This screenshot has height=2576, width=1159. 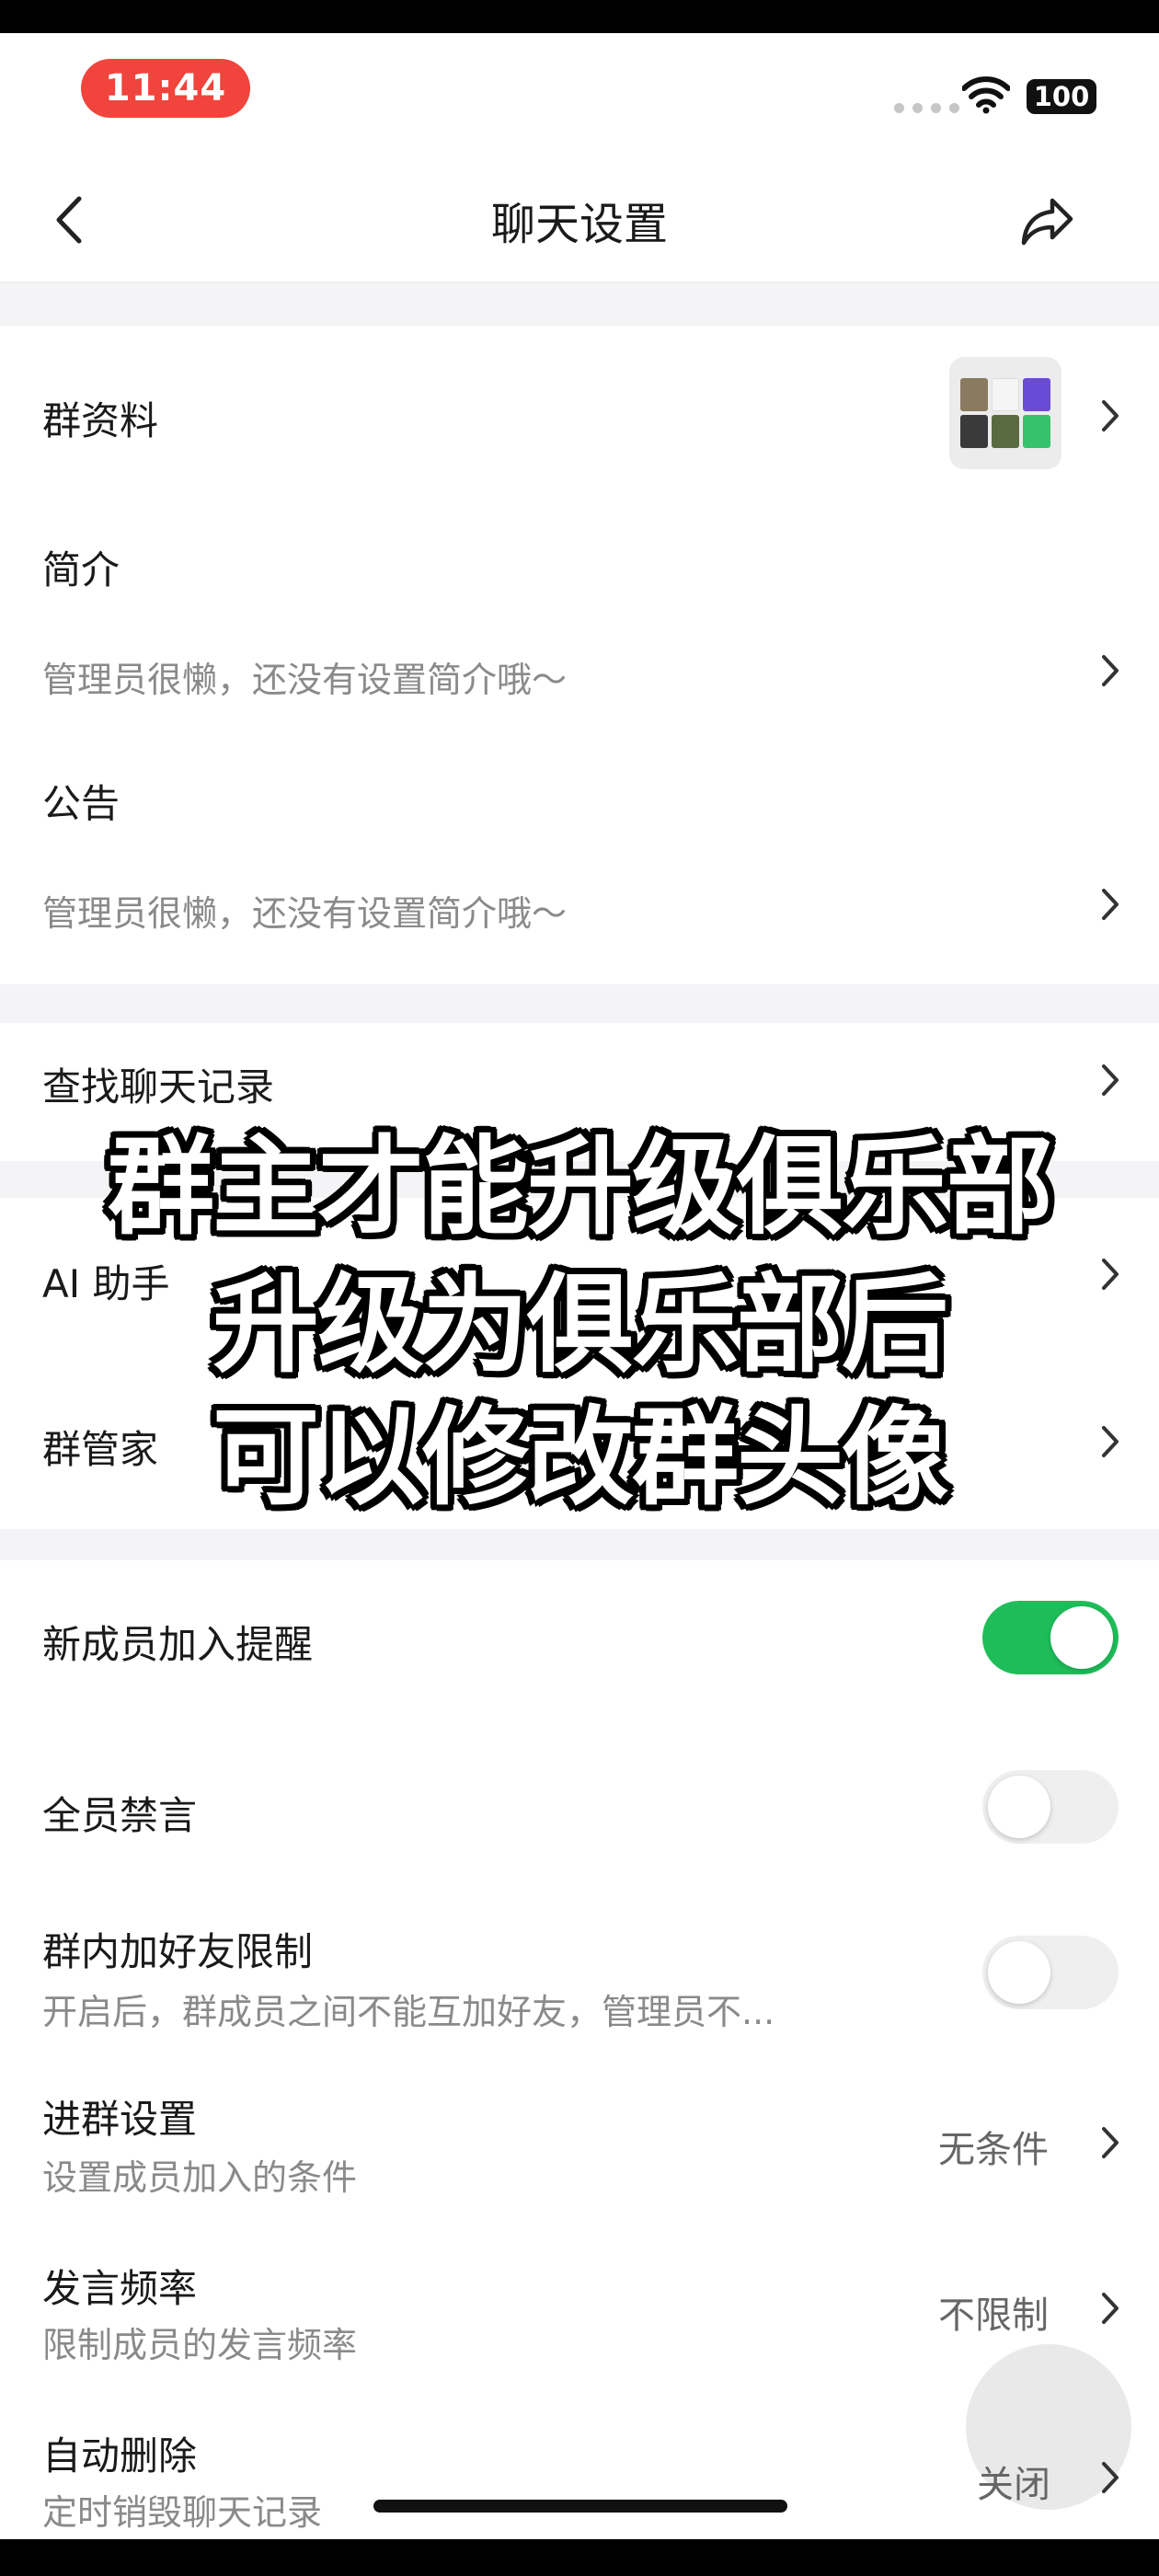 What do you see at coordinates (580, 1325) in the screenshot?
I see `overlay-caption-line-2: 升级为俱乐部后` at bounding box center [580, 1325].